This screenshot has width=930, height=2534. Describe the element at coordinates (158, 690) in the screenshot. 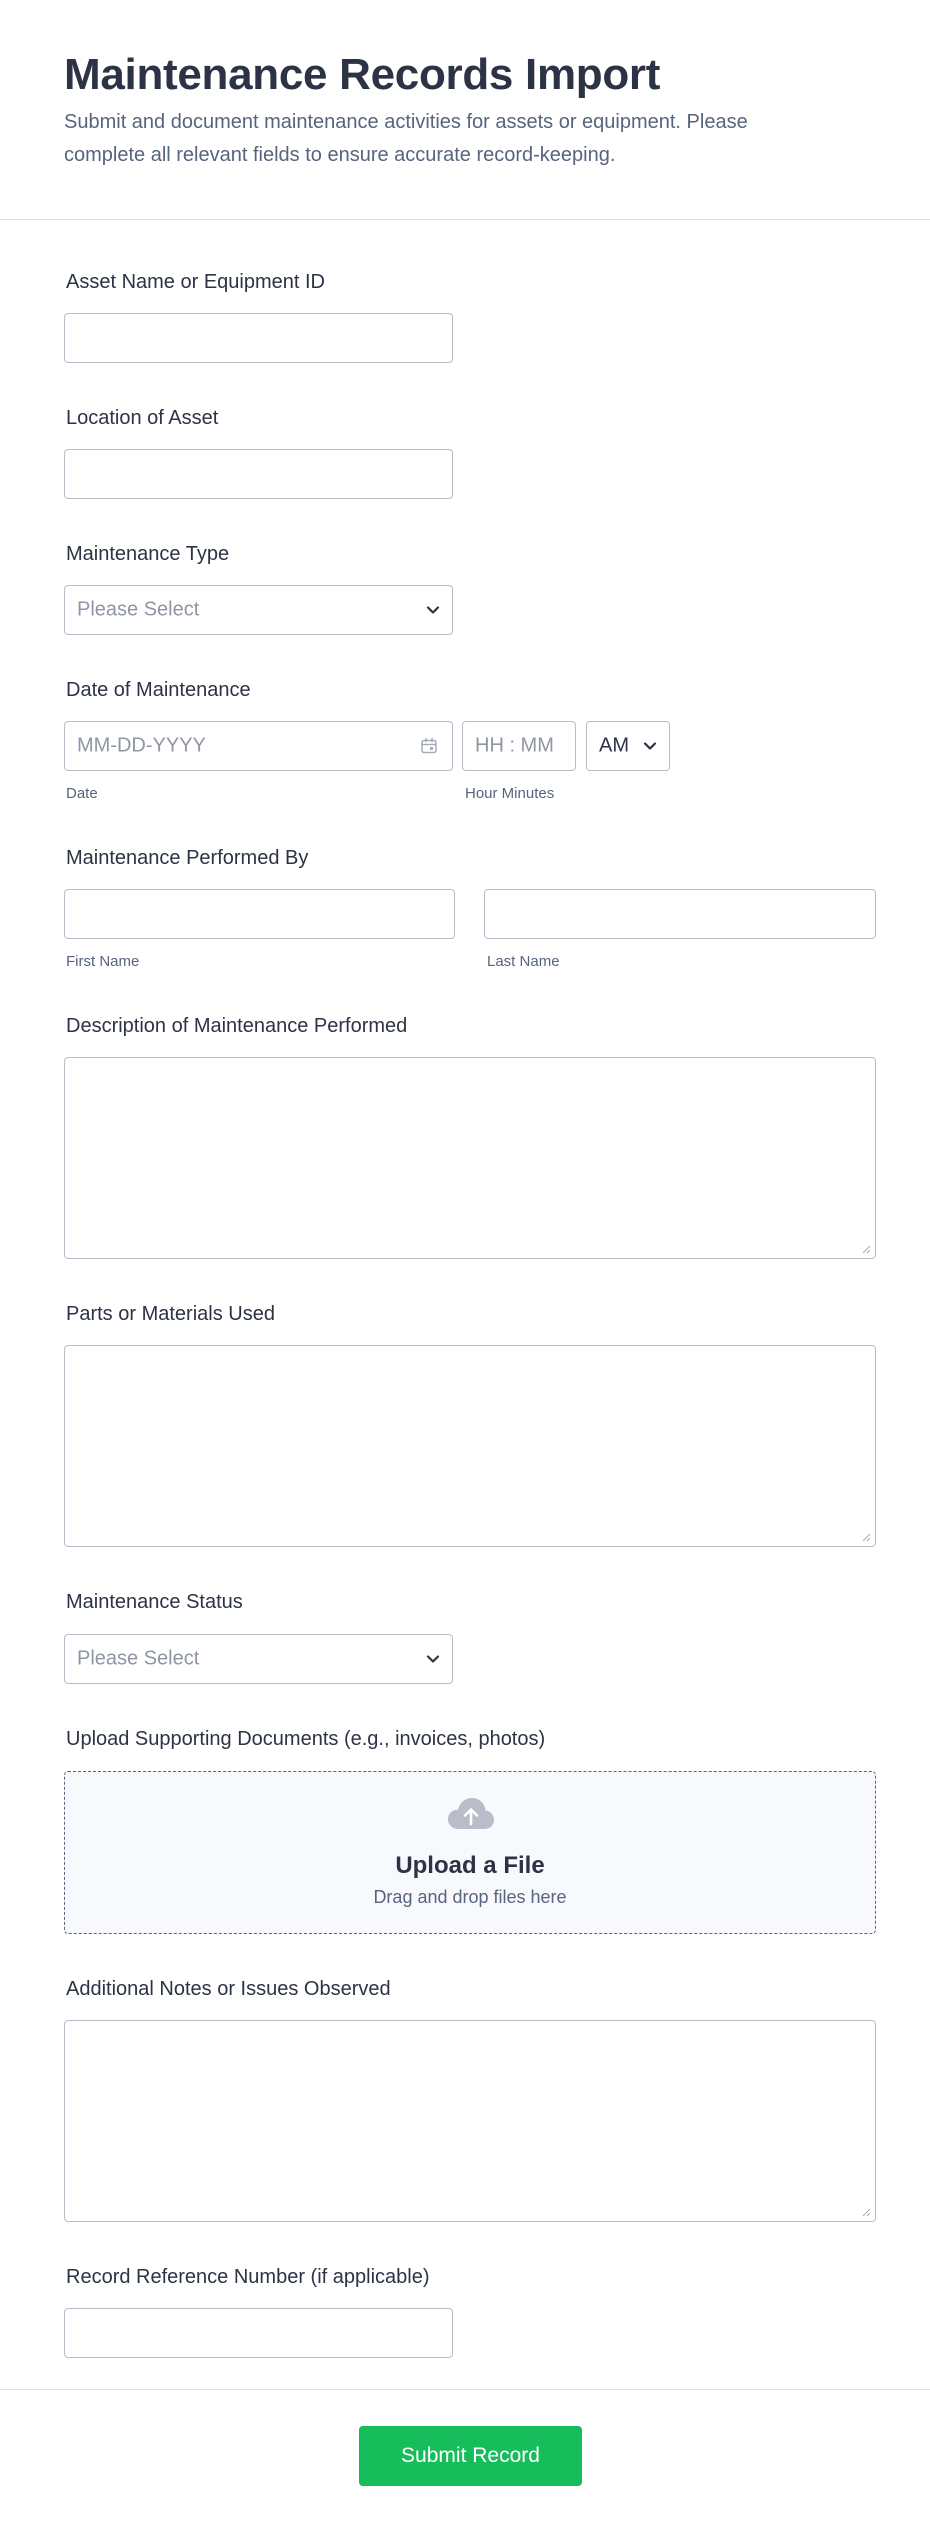

I see `date-label: Date of Maintenance` at that location.